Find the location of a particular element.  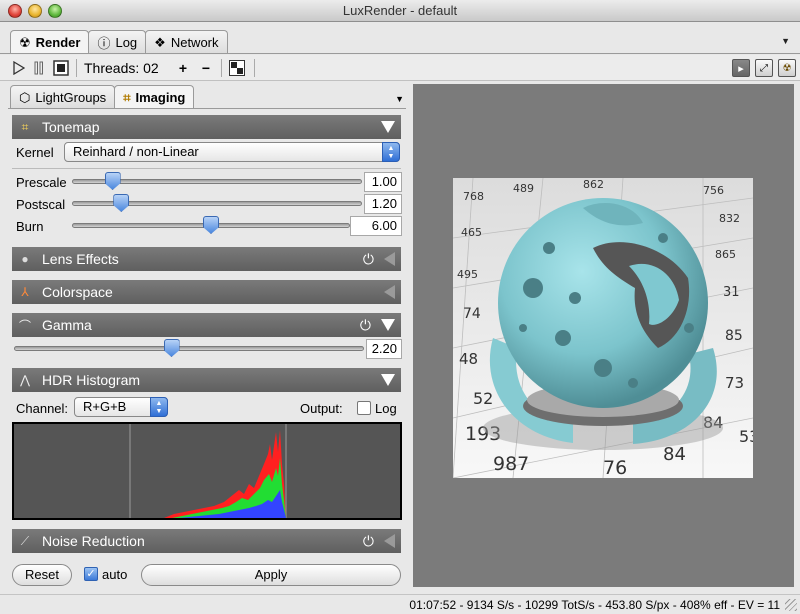

render-number: 52 is located at coordinates (483, 398).